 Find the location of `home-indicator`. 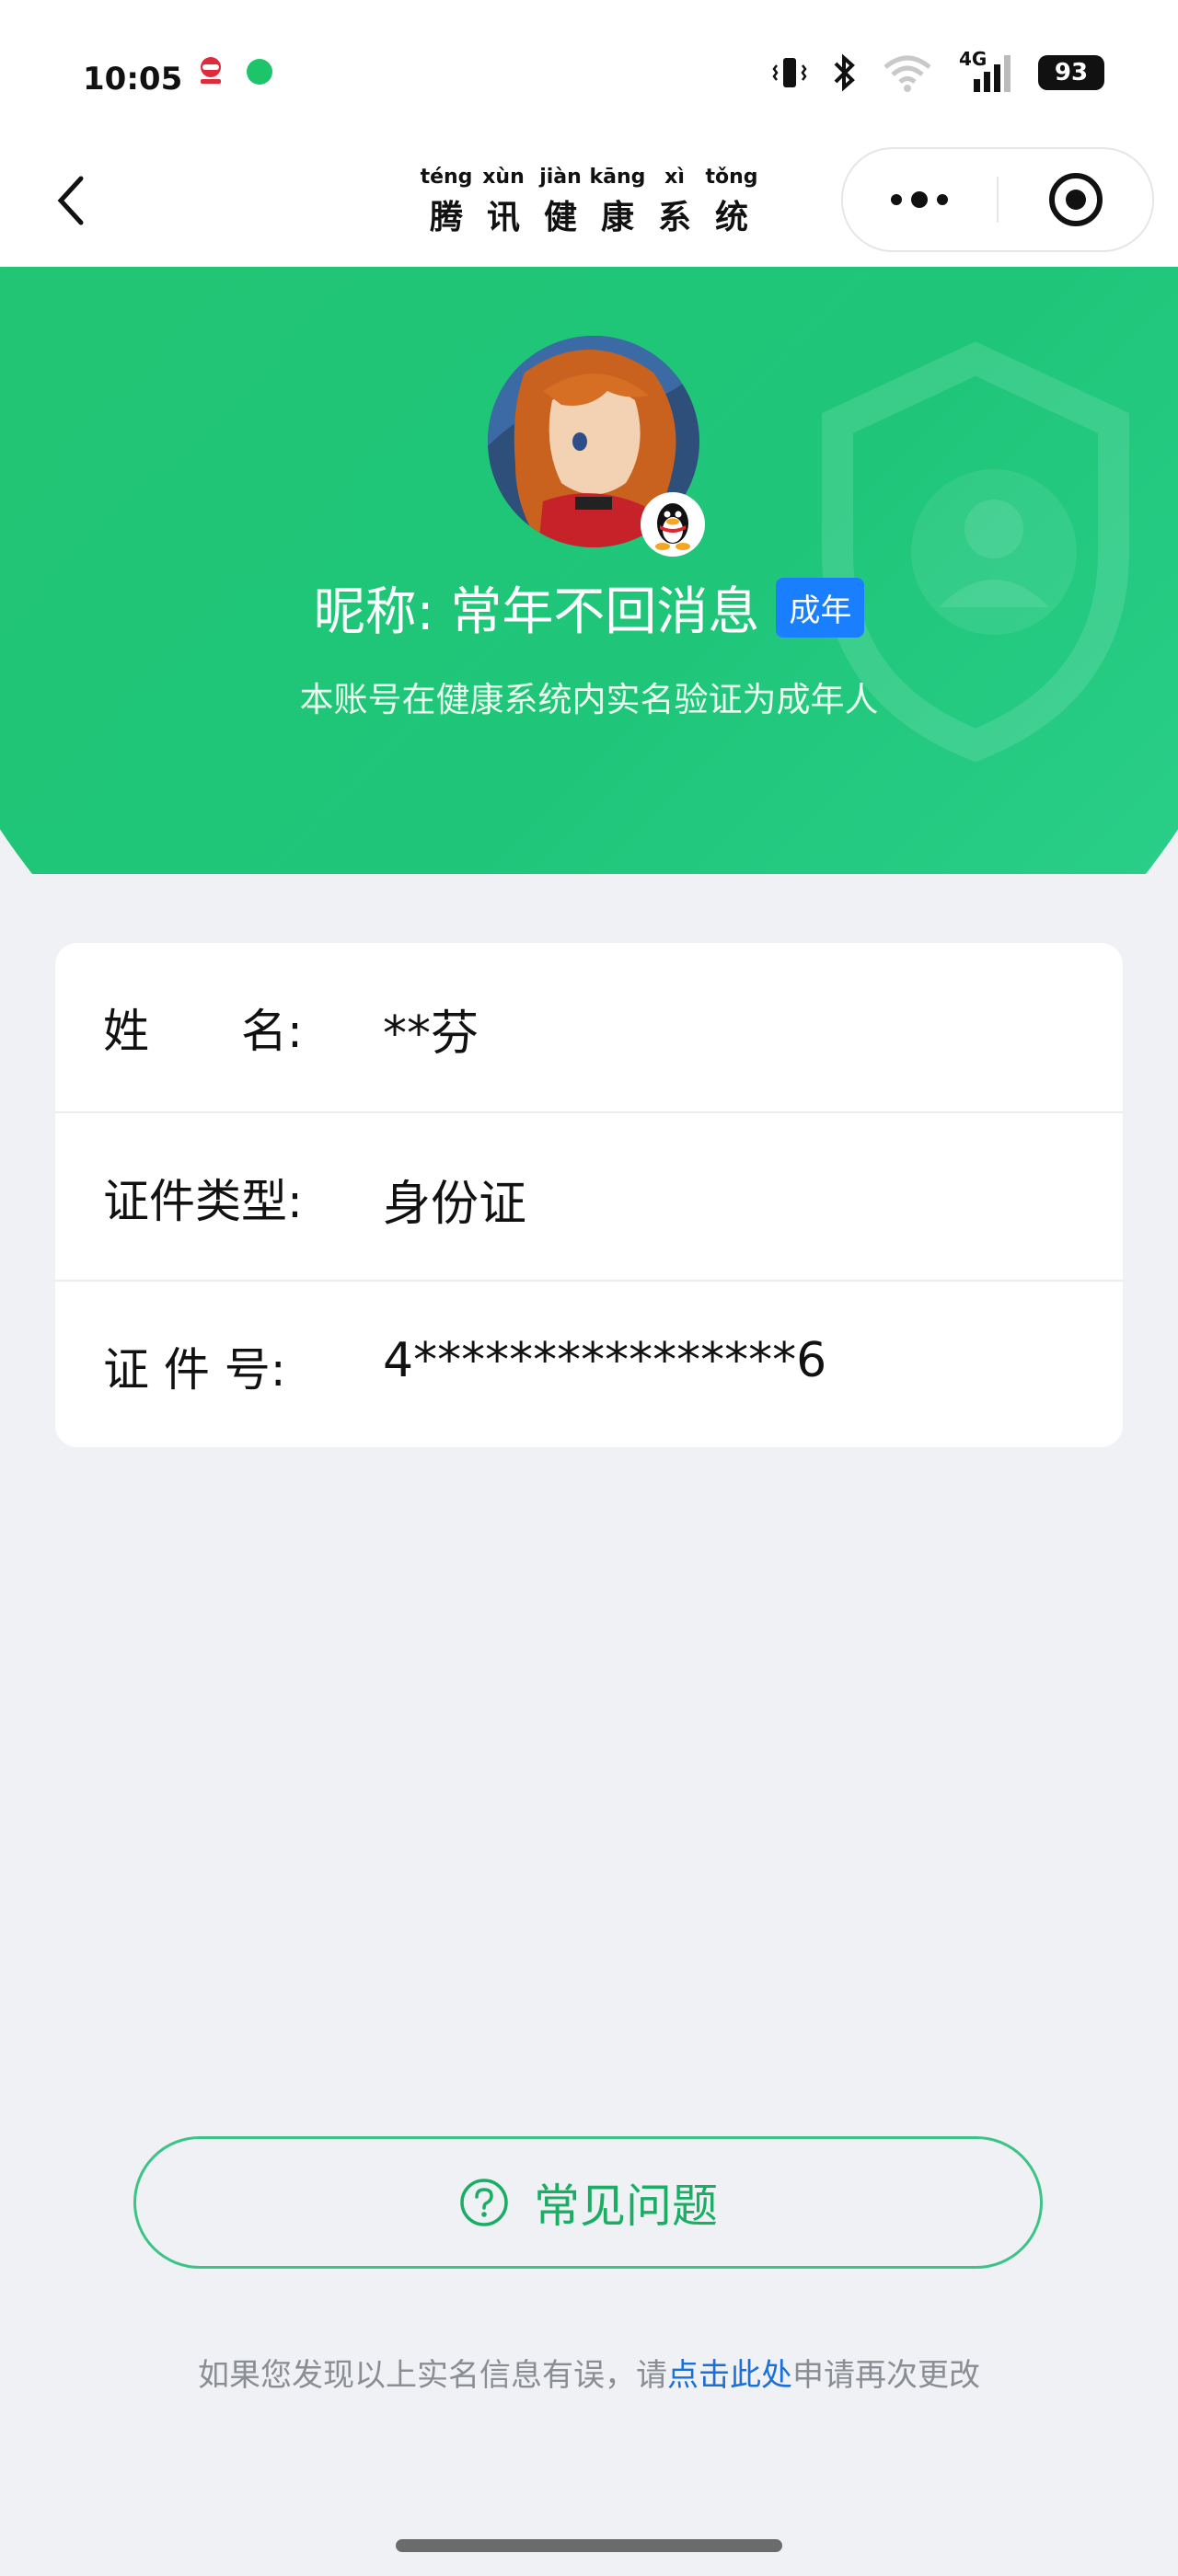

home-indicator is located at coordinates (589, 2545).